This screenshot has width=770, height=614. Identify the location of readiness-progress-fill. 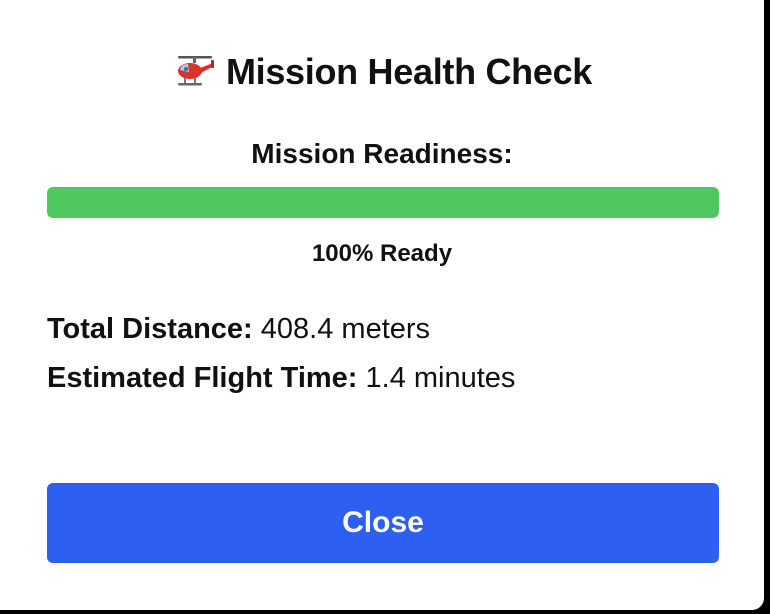
(383, 202).